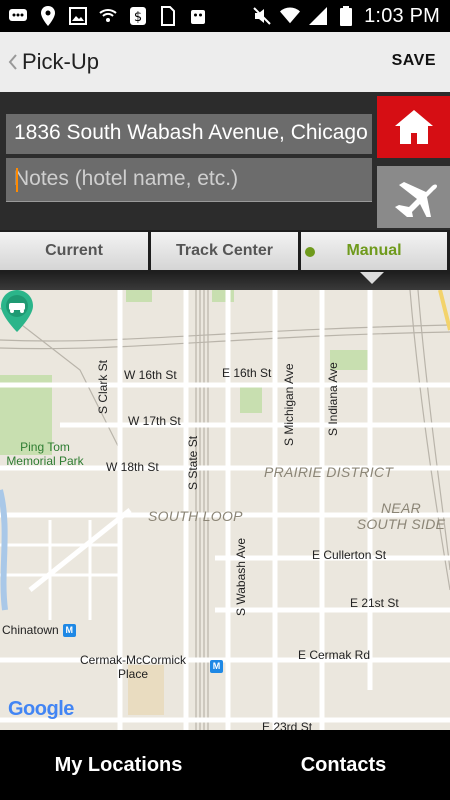 This screenshot has width=450, height=800. Describe the element at coordinates (343, 765) in the screenshot. I see `contacts-button: Contacts` at that location.